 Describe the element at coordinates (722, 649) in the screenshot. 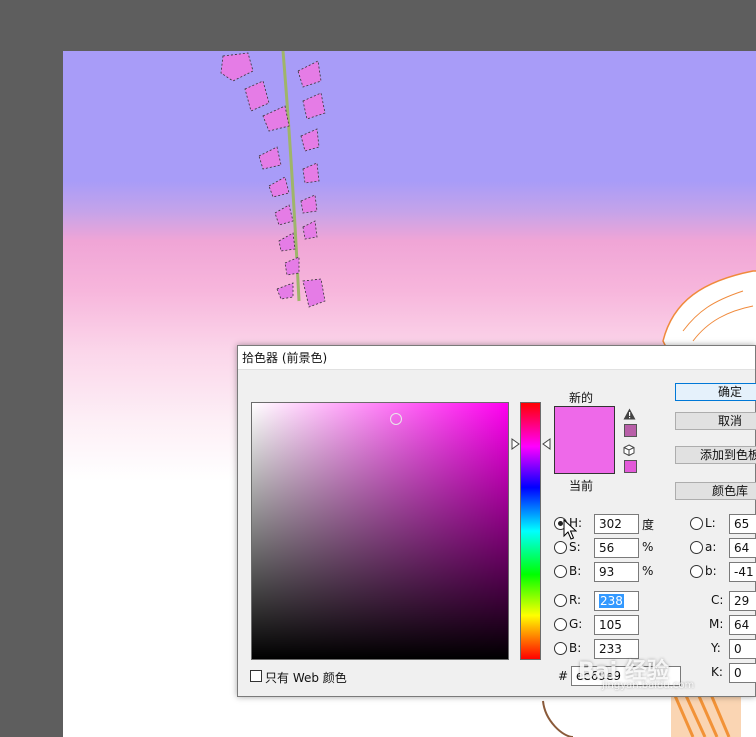

I see `yellow-row: Y: 0` at that location.